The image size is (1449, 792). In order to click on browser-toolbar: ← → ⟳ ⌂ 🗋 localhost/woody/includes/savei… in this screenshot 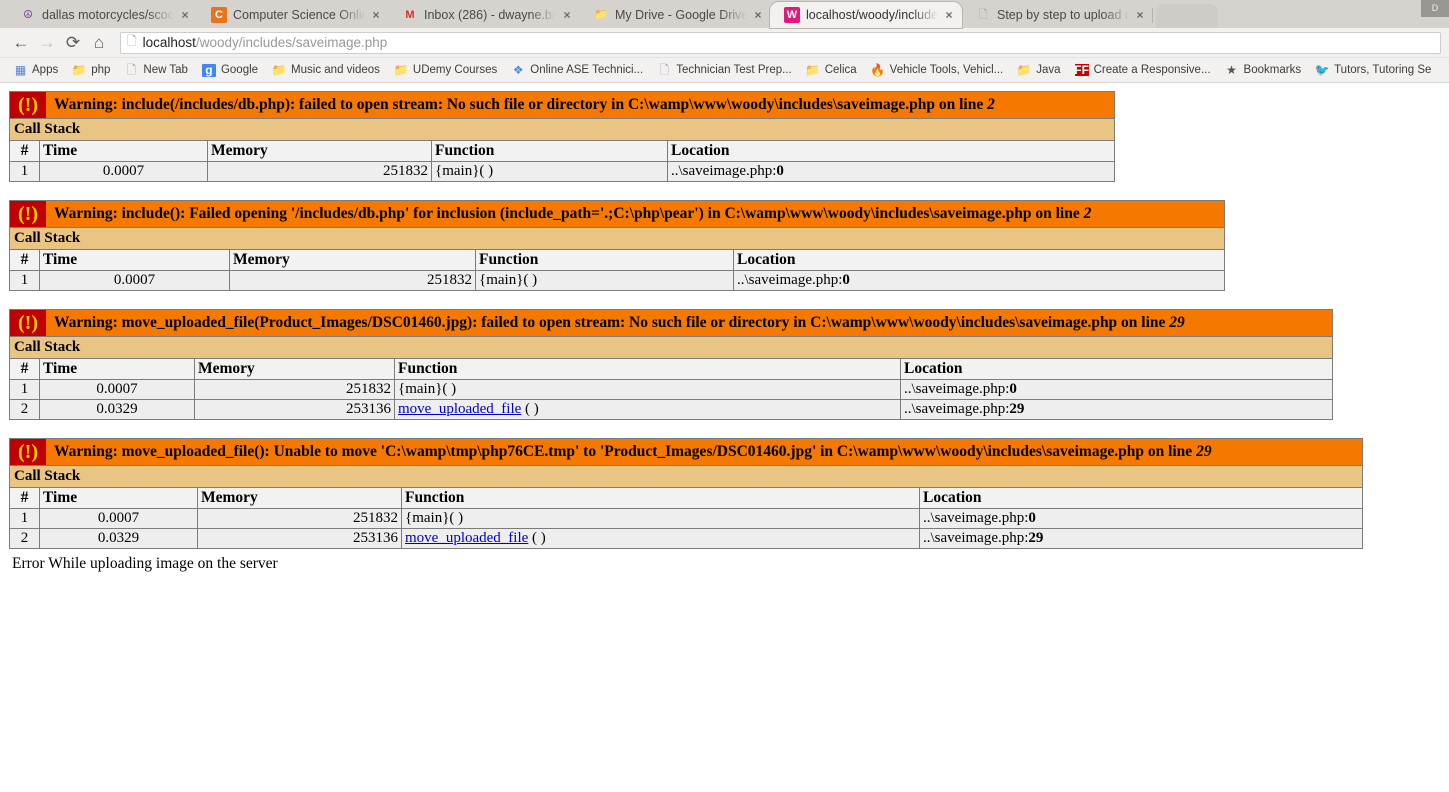, I will do `click(724, 43)`.